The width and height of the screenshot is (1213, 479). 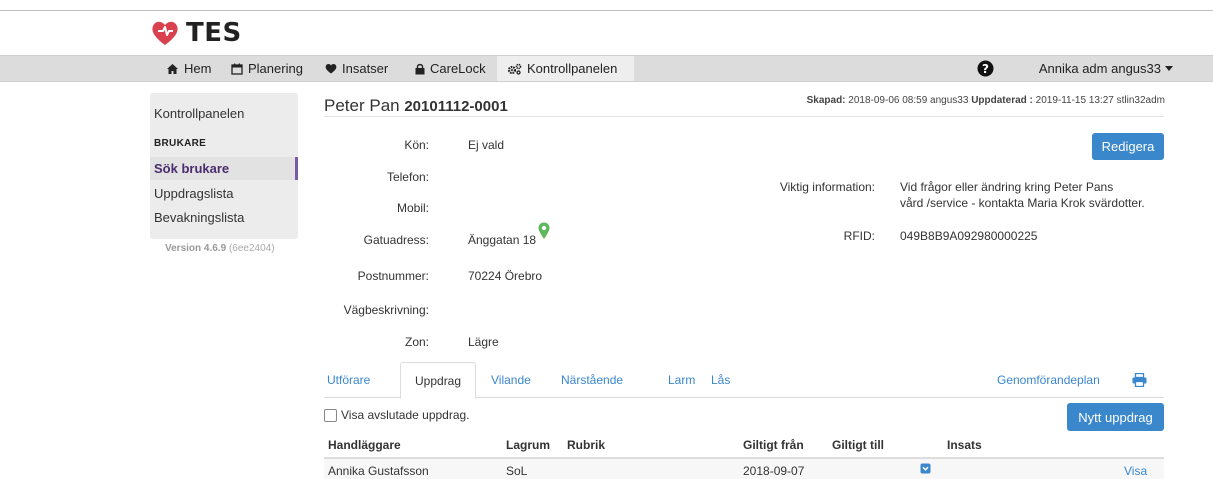 I want to click on created-value: 2018-09-06 08:59 angus33, so click(x=908, y=100).